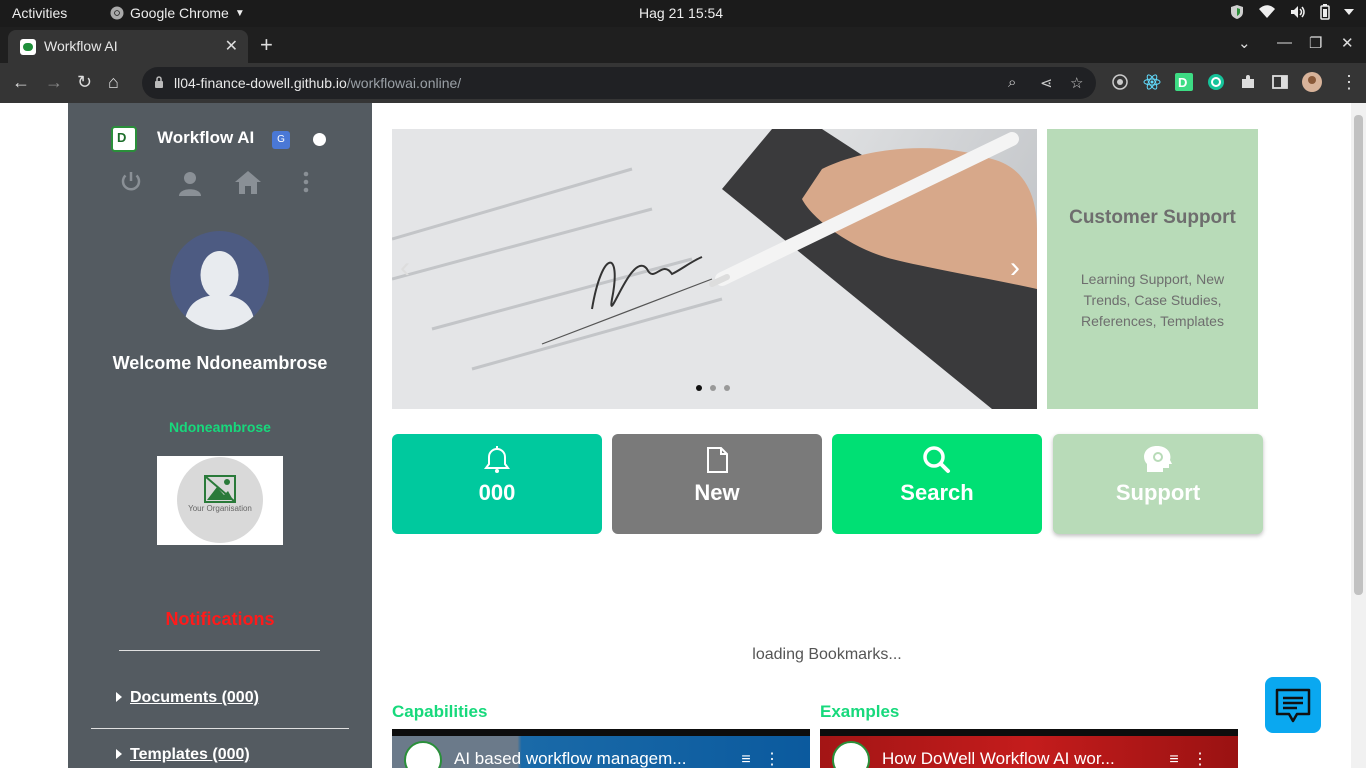 This screenshot has height=768, width=1366. Describe the element at coordinates (1237, 12) in the screenshot. I see `shield-icon` at that location.